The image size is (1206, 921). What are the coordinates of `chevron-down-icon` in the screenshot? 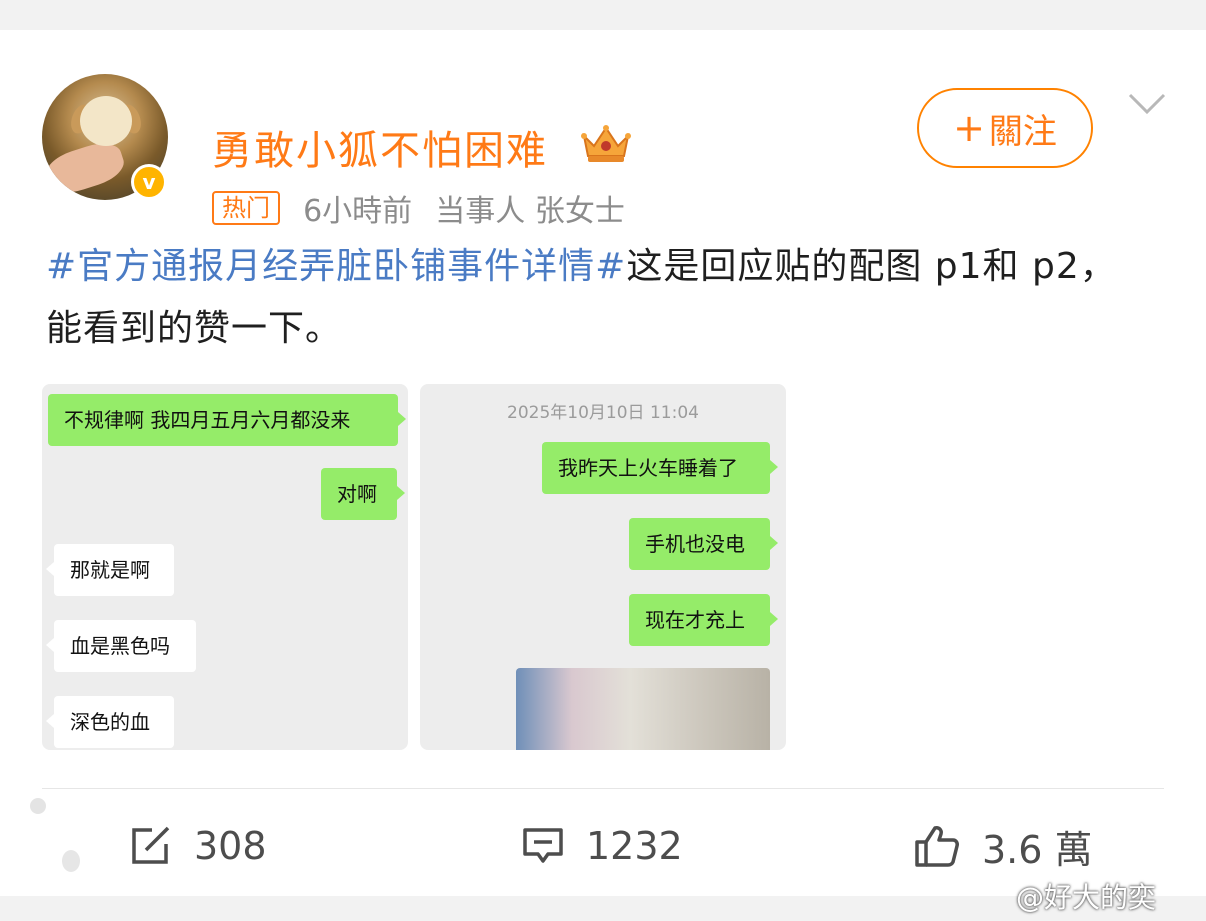 It's located at (1147, 104).